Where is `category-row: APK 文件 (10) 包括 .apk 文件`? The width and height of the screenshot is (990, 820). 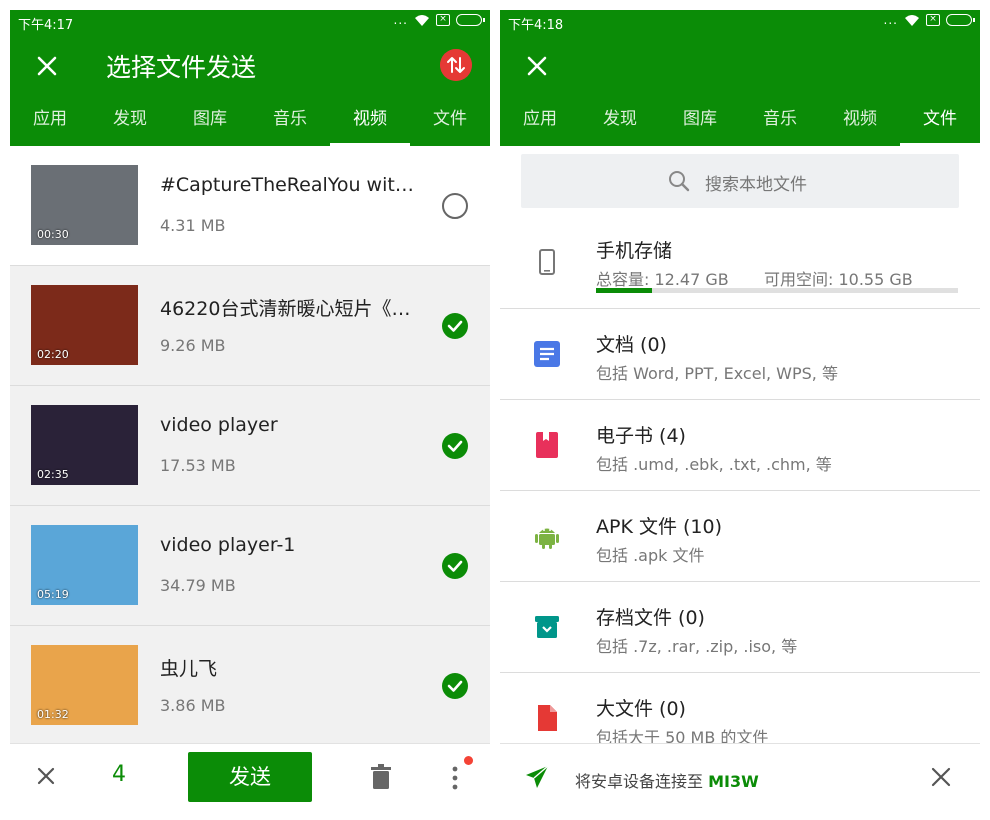 category-row: APK 文件 (10) 包括 .apk 文件 is located at coordinates (740, 536).